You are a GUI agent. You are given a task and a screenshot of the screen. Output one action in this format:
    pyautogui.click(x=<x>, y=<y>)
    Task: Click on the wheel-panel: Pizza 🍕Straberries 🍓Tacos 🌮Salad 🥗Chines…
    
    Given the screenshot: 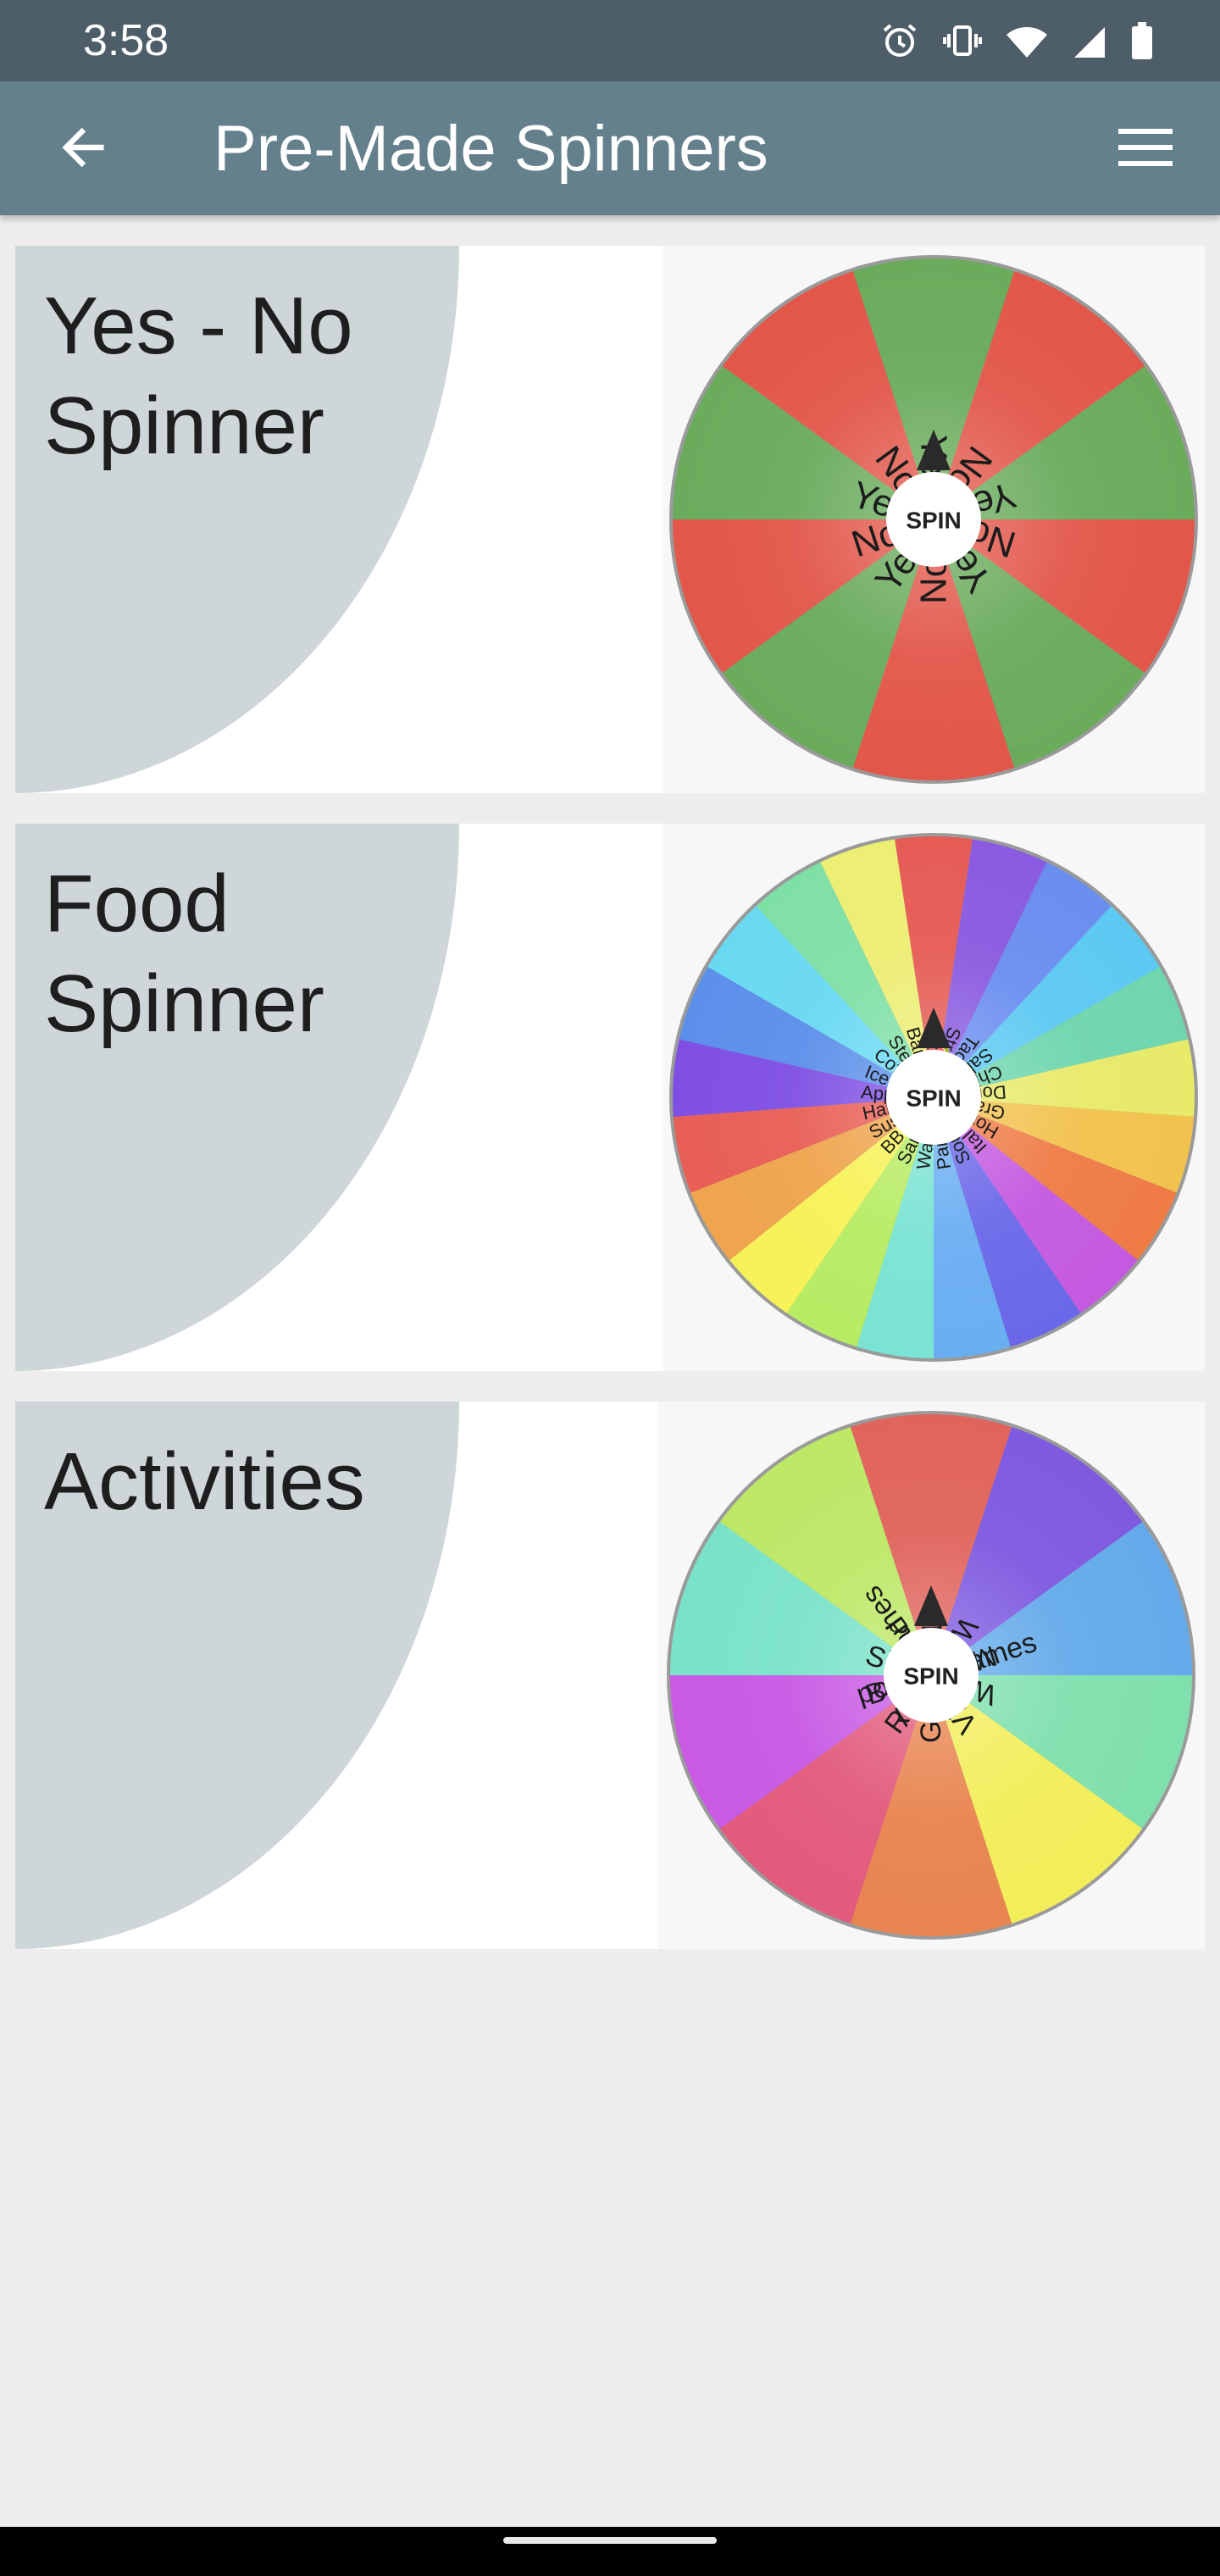 What is the action you would take?
    pyautogui.click(x=934, y=1097)
    